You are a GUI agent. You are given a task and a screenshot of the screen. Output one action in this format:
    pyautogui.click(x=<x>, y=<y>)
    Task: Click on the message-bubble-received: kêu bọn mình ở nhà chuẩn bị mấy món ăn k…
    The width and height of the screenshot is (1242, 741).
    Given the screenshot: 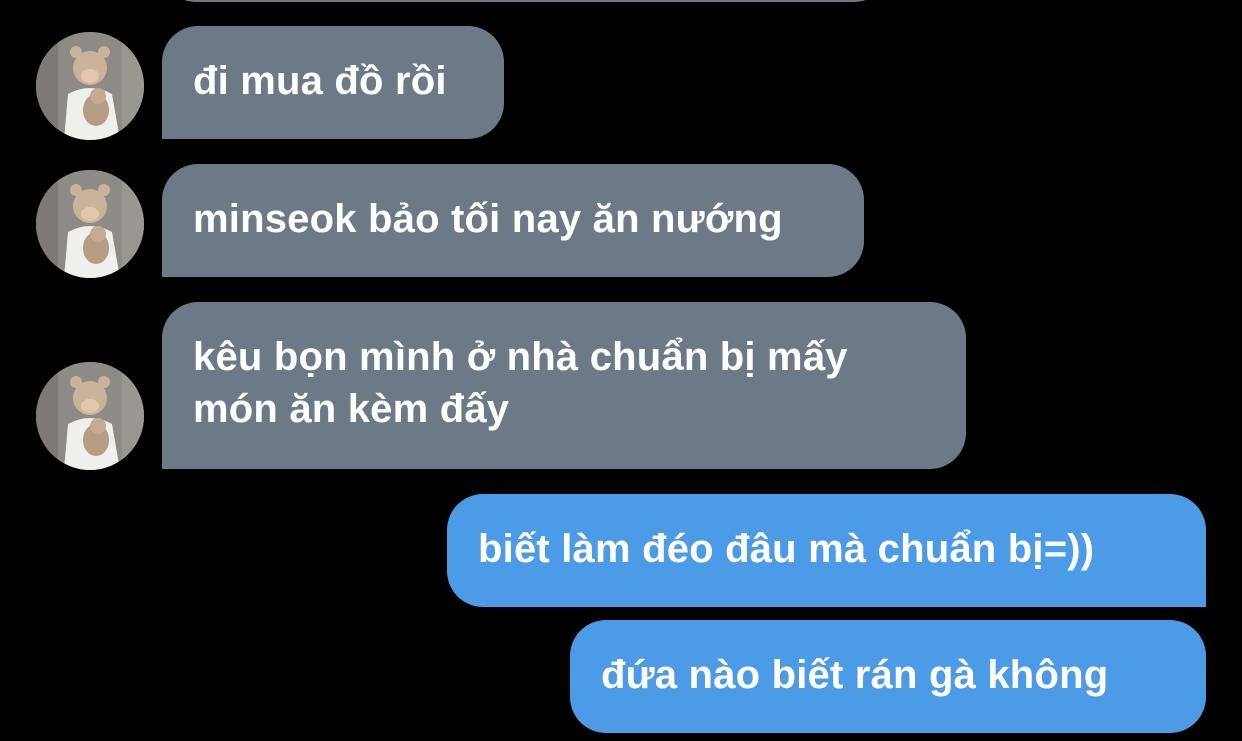 What is the action you would take?
    pyautogui.click(x=564, y=385)
    